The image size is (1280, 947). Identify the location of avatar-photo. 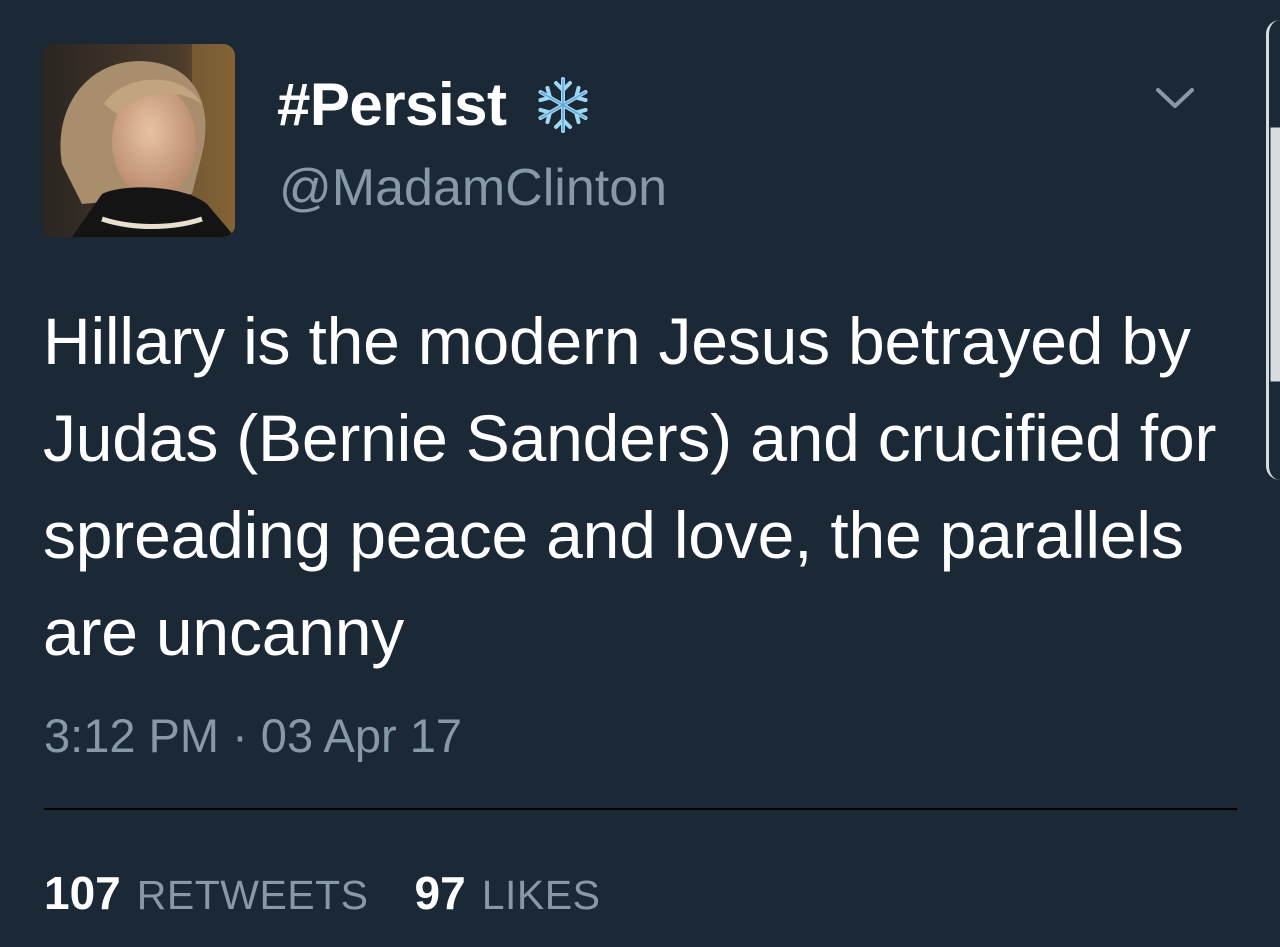
(138, 140).